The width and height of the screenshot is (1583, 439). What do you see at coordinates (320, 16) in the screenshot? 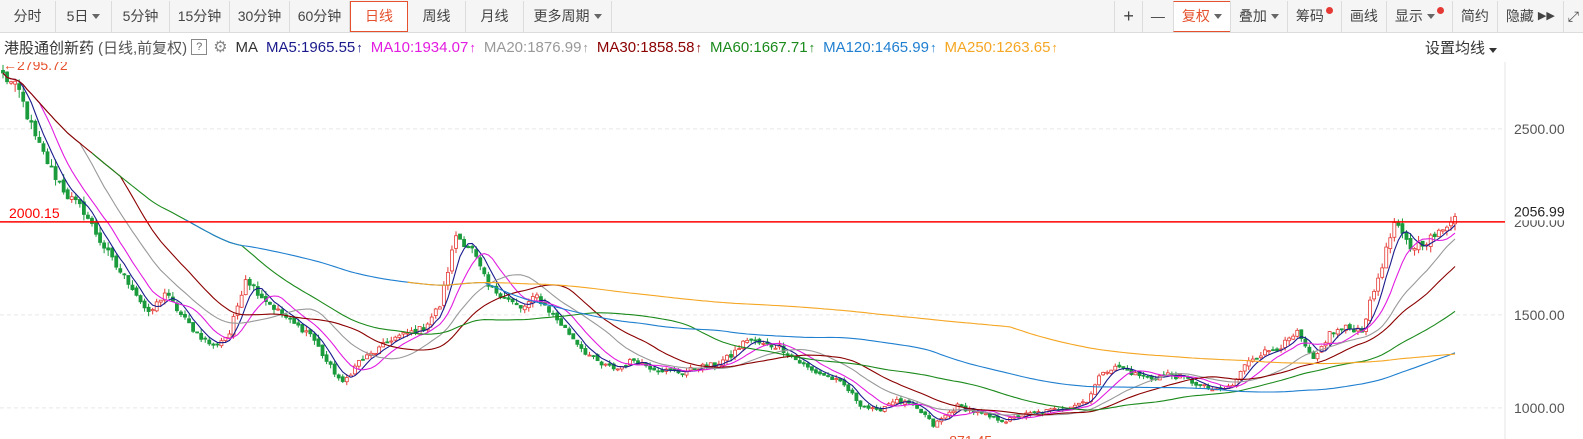
I see `period-tab-5: 60分钟` at bounding box center [320, 16].